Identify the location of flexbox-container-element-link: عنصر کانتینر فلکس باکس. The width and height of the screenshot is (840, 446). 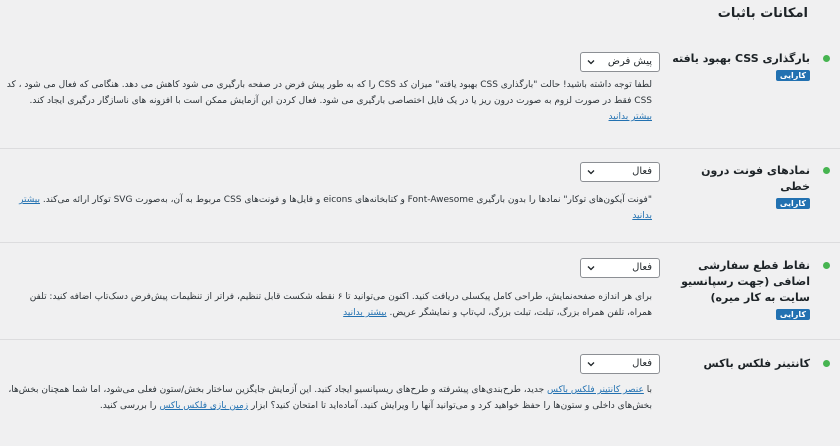
(595, 390).